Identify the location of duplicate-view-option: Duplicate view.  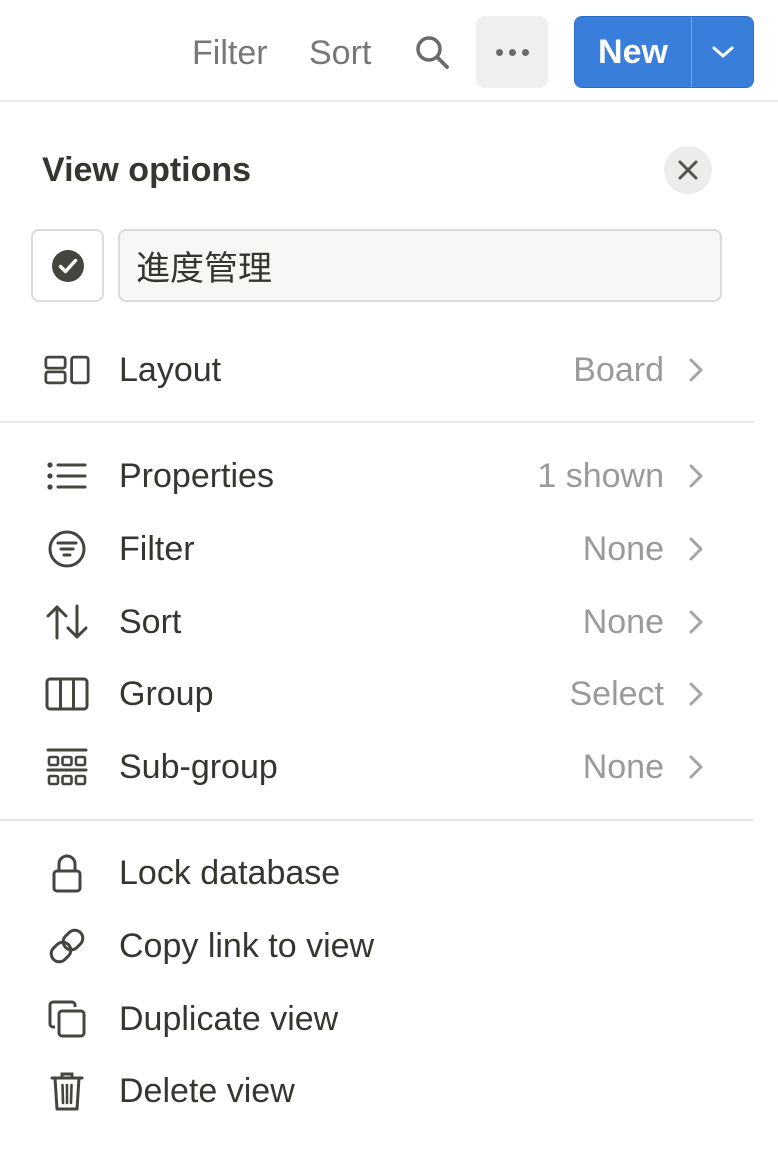
(377, 1019).